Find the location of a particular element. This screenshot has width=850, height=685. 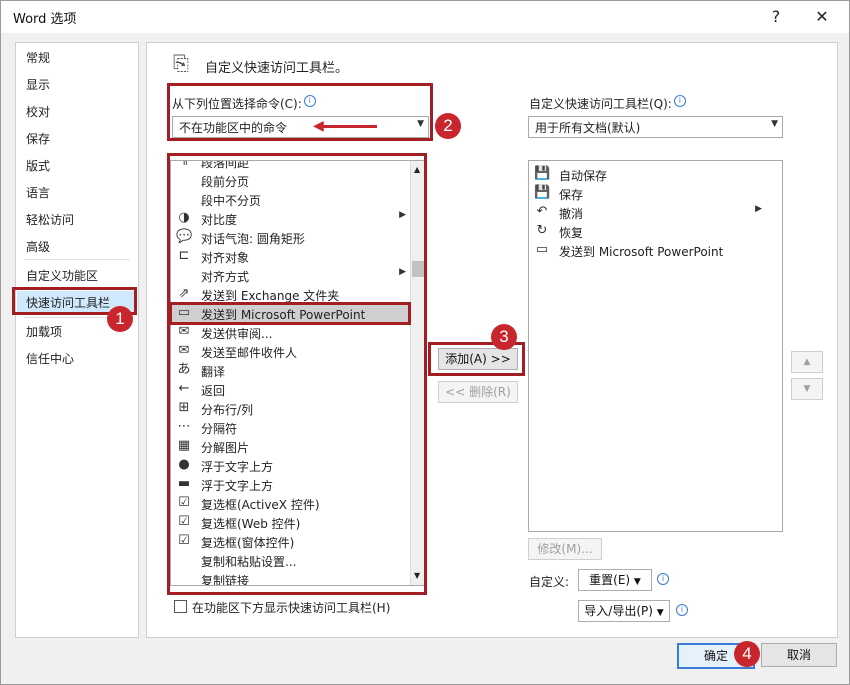

nav-item-layout: 版式 is located at coordinates (38, 165).